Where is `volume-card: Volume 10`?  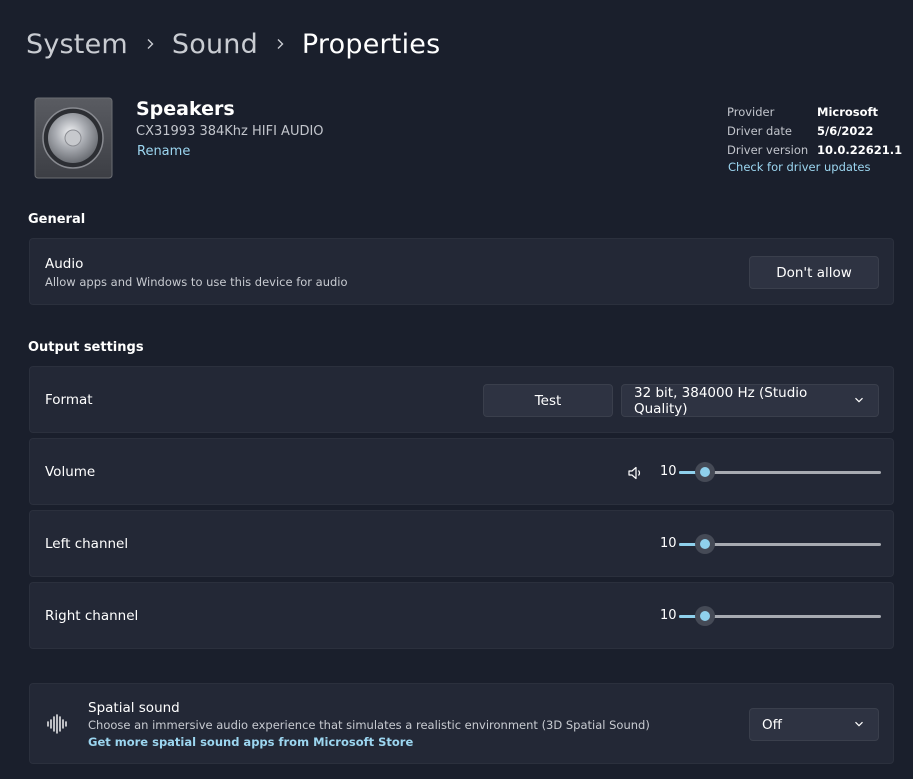
volume-card: Volume 10 is located at coordinates (461, 471).